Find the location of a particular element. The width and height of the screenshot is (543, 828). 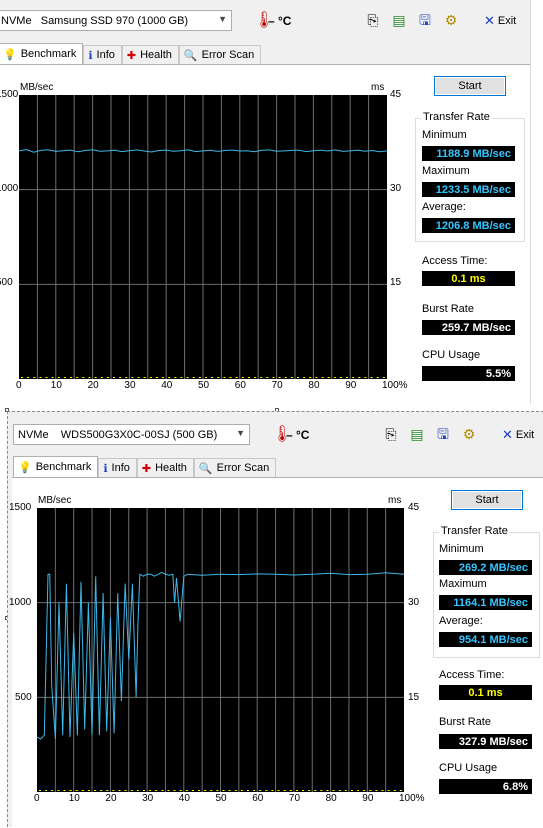

chevron-down-icon: ▼ is located at coordinates (240, 433).